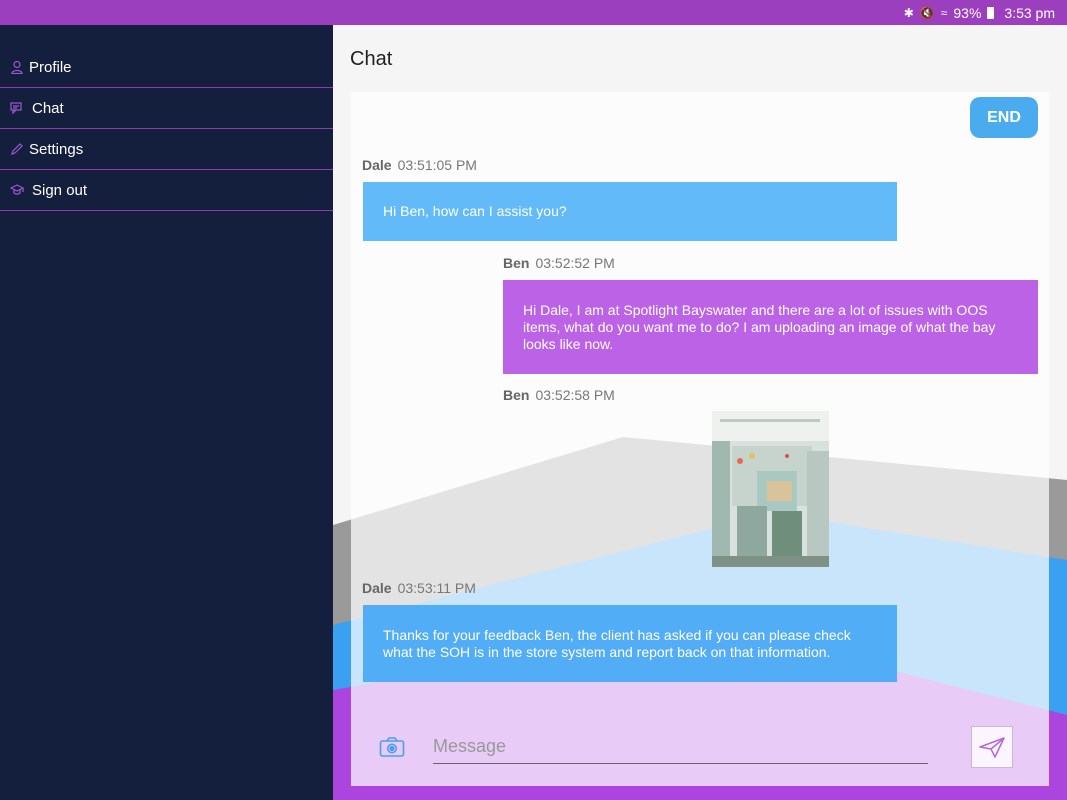 This screenshot has height=800, width=1067. I want to click on sidebar-item-label: Chat, so click(48, 108).